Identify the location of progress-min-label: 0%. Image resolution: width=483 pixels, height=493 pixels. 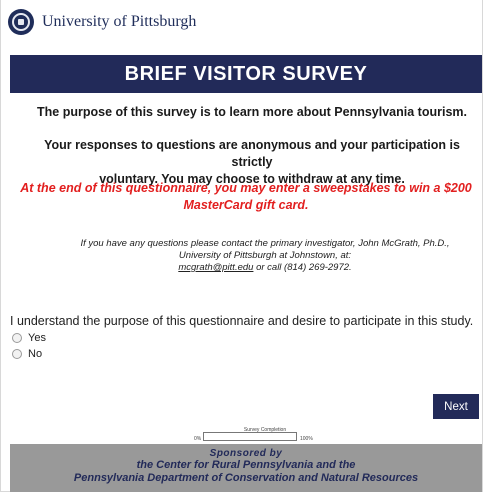
(198, 439).